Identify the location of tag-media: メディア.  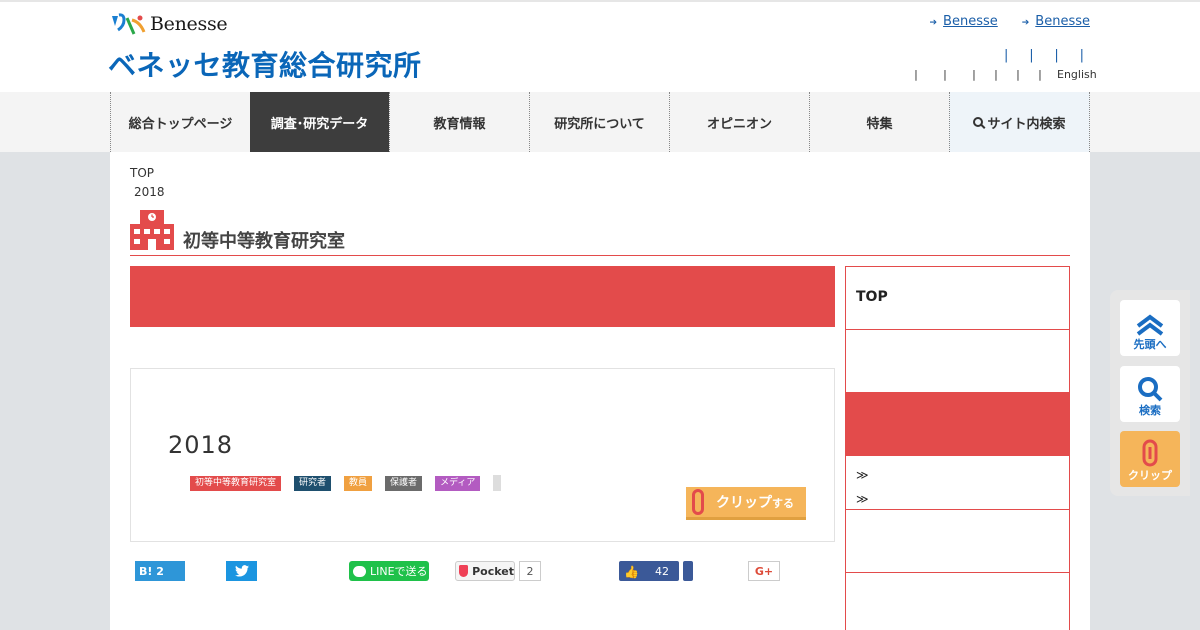
(458, 483).